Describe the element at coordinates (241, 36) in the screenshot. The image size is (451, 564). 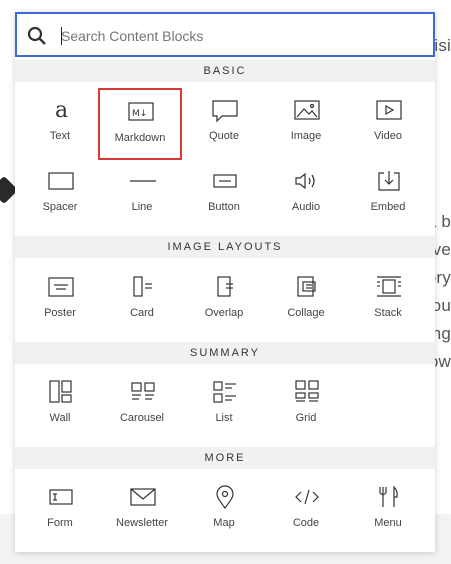
I see `search-input` at that location.